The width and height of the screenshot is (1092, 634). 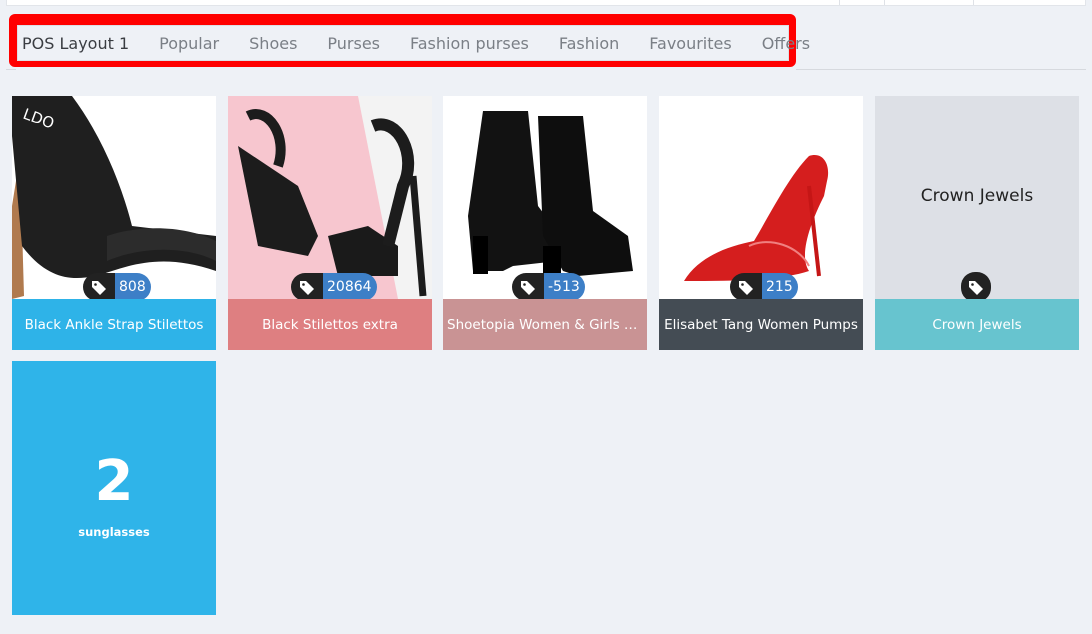 What do you see at coordinates (114, 532) in the screenshot?
I see `category-label: sunglasses` at bounding box center [114, 532].